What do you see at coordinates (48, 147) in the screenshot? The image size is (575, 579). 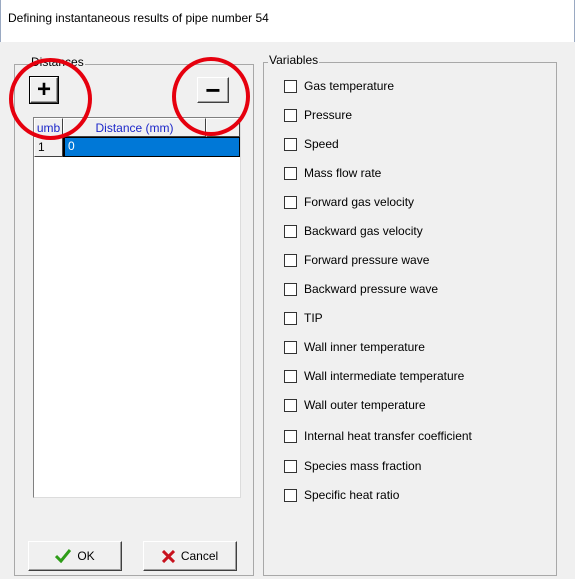 I see `row-header-1: 1` at bounding box center [48, 147].